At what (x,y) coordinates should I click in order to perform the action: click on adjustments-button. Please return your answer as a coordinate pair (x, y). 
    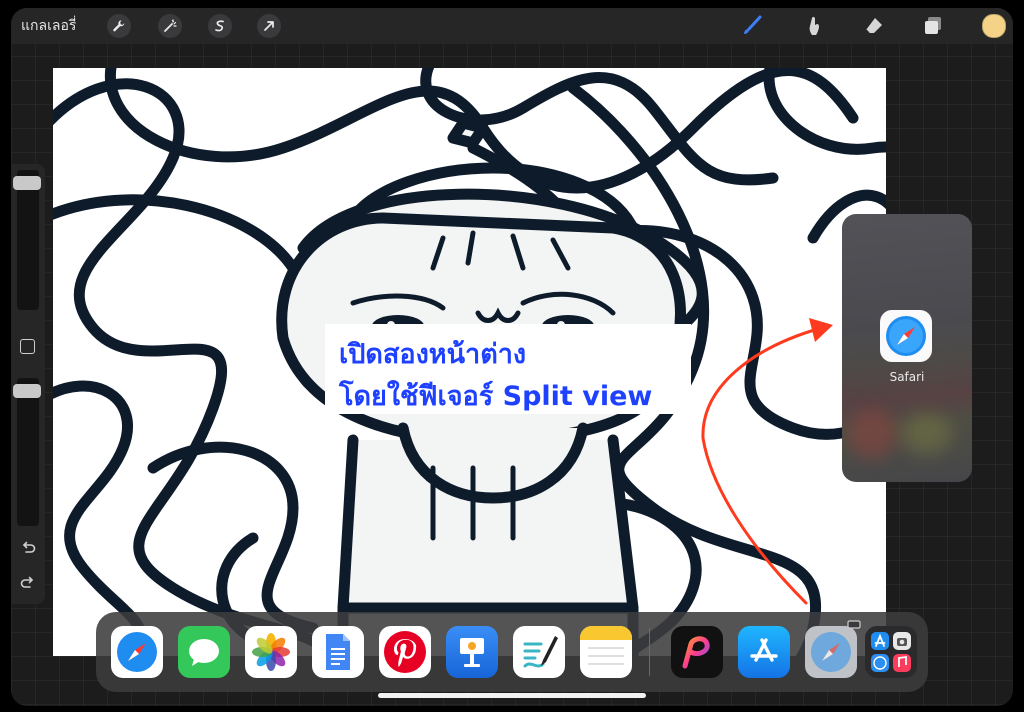
    Looking at the image, I should click on (170, 26).